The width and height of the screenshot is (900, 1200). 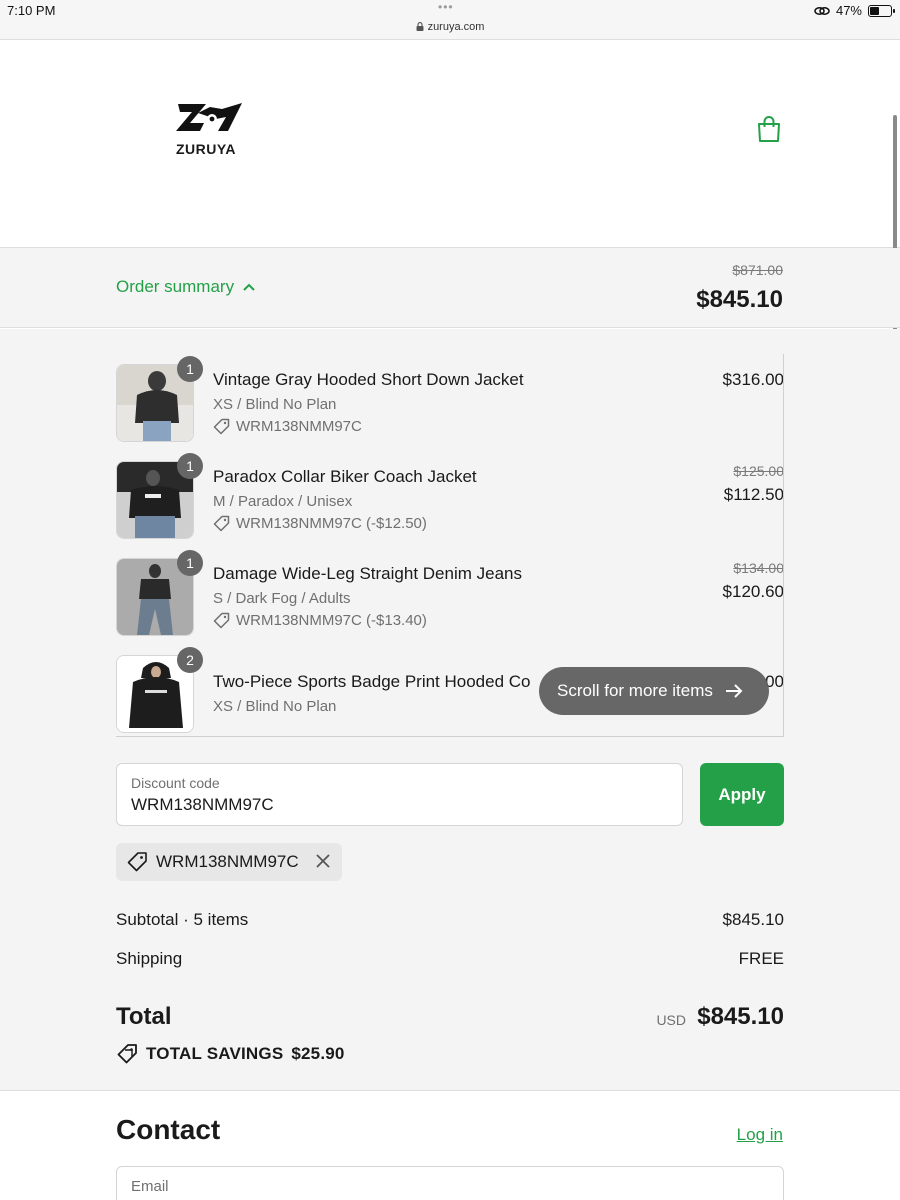 I want to click on subtotal-label: Subtotal · 5 items, so click(x=182, y=919).